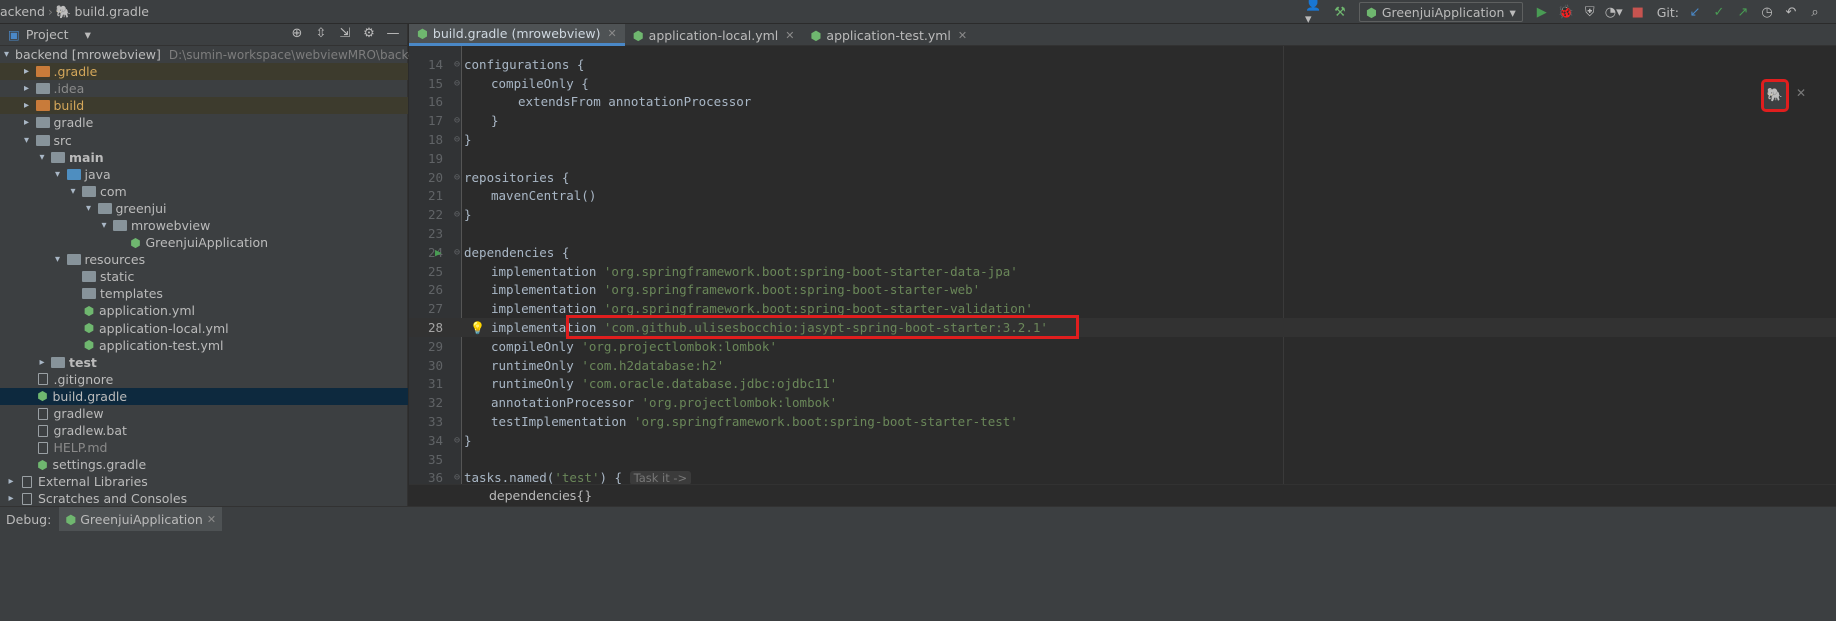  I want to click on tree-item: ▾ main, so click(204, 157).